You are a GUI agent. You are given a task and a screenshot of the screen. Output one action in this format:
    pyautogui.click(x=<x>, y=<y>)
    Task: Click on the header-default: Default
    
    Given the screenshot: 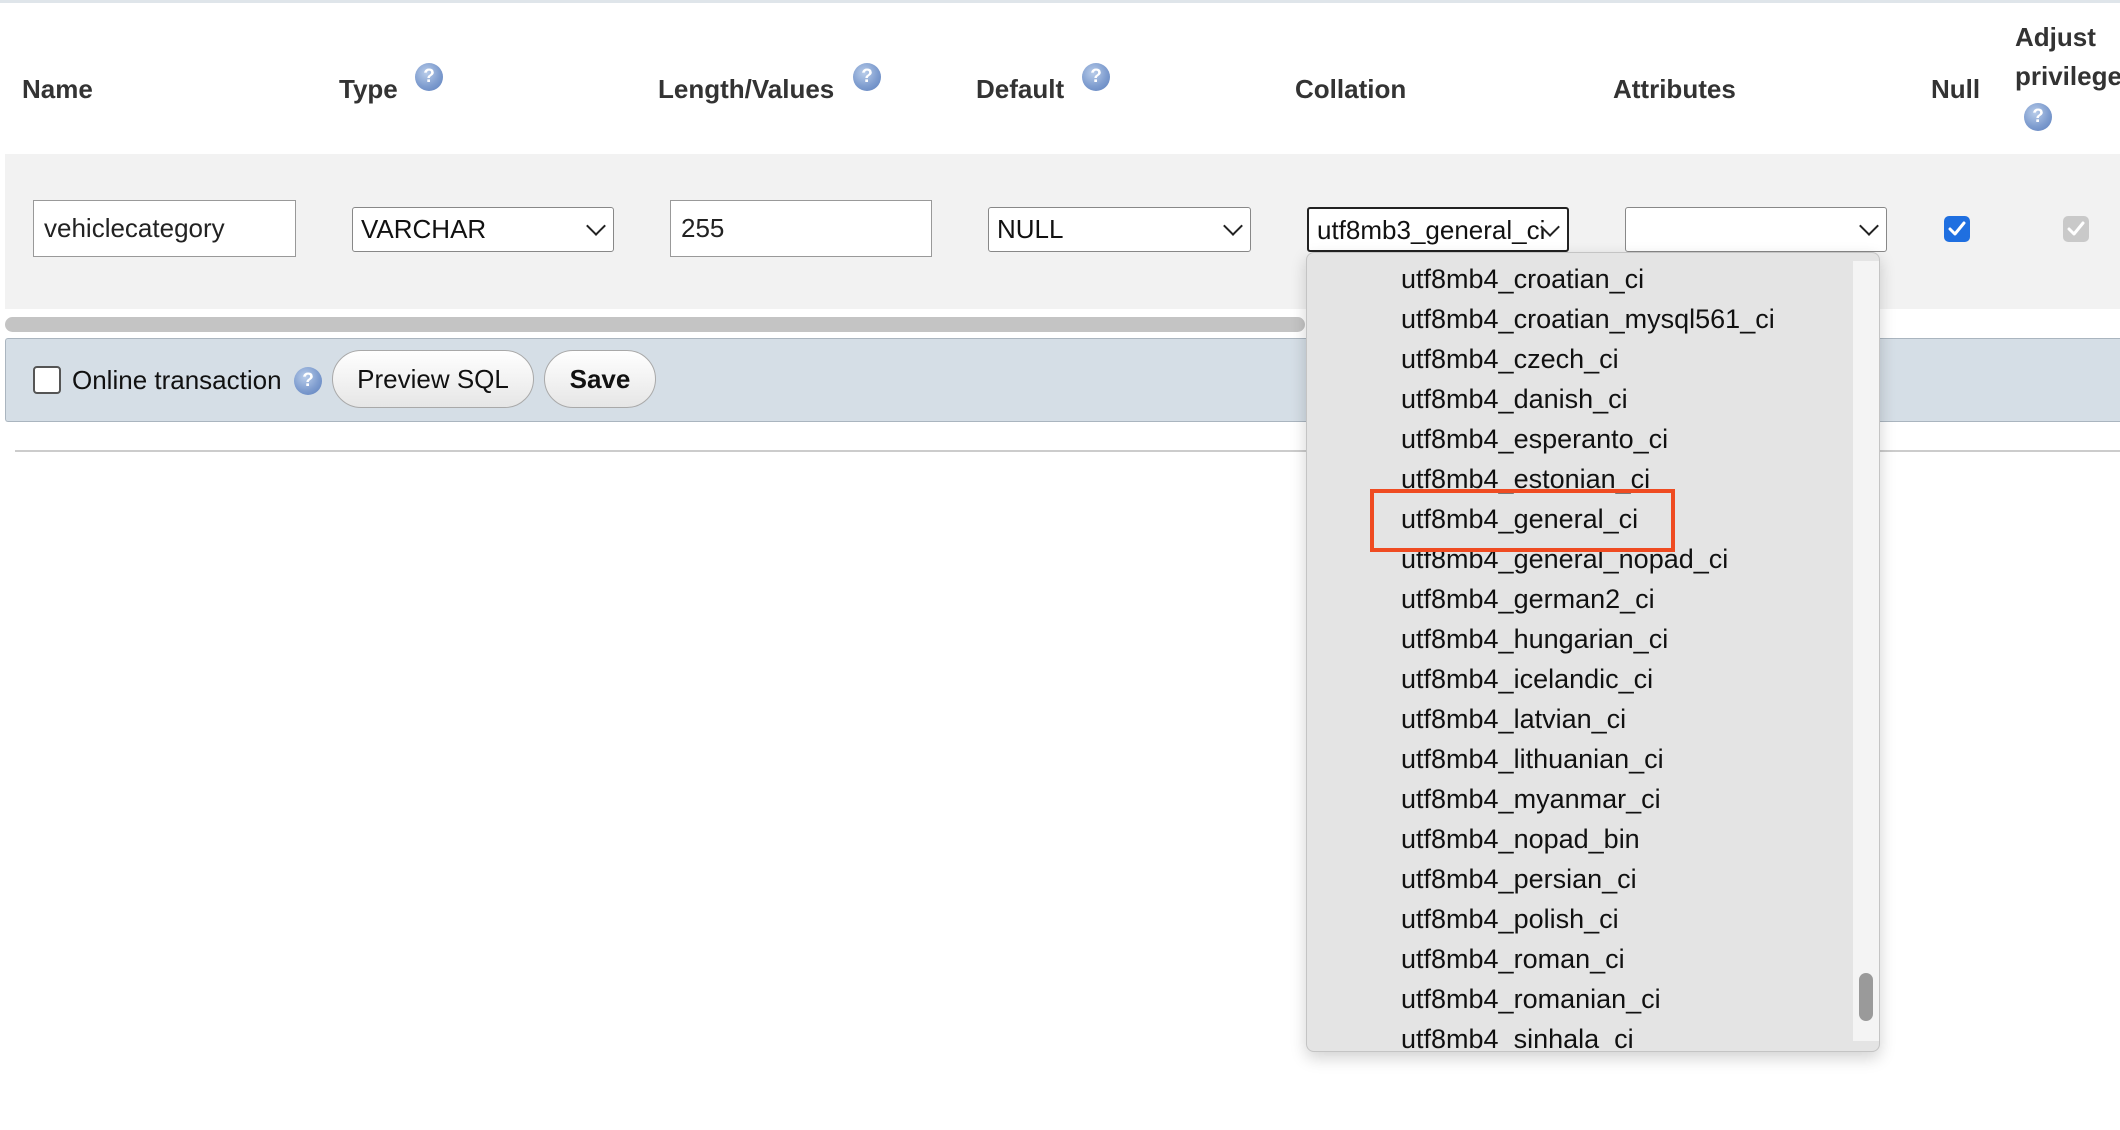 What is the action you would take?
    pyautogui.click(x=1020, y=89)
    